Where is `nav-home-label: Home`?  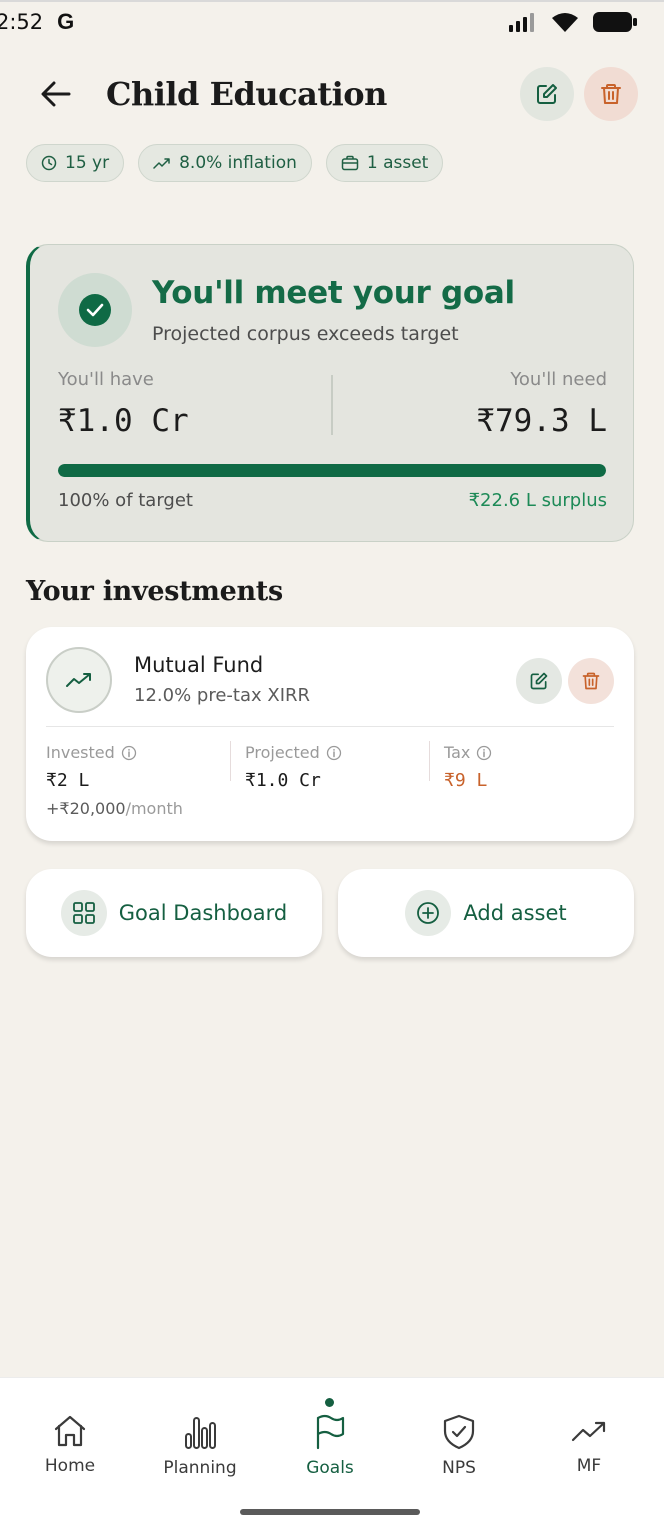
nav-home-label: Home is located at coordinates (70, 1466).